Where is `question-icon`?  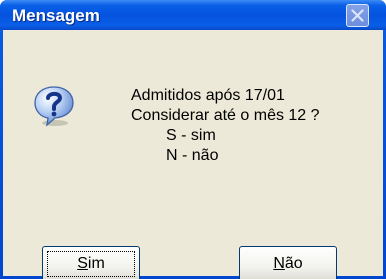
question-icon is located at coordinates (54, 106).